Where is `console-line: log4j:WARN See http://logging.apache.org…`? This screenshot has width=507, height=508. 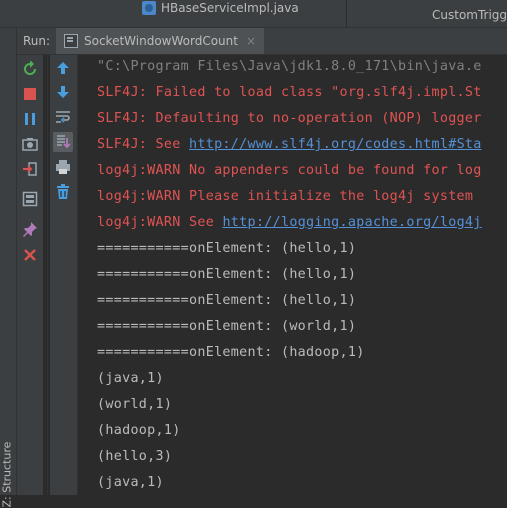 console-line: log4j:WARN See http://logging.apache.org… is located at coordinates (289, 223).